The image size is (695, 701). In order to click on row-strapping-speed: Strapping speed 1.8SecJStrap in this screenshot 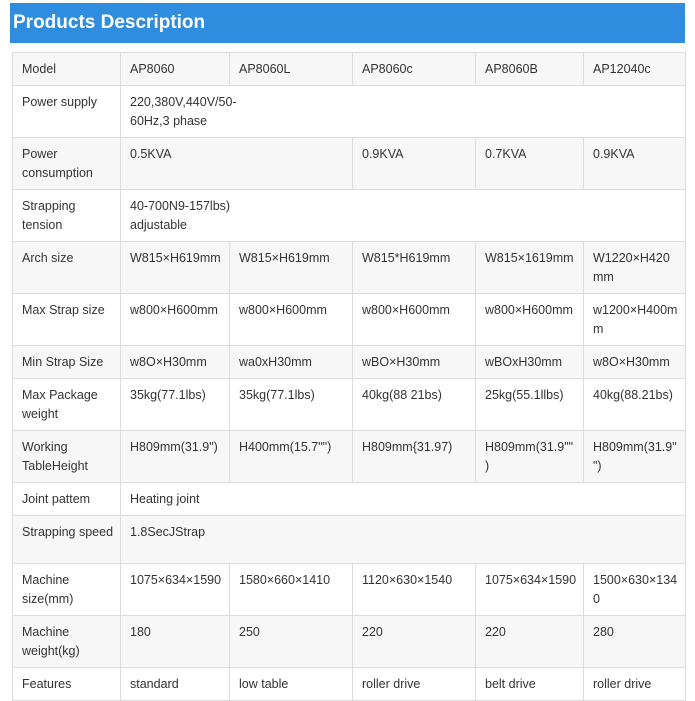, I will do `click(349, 539)`.